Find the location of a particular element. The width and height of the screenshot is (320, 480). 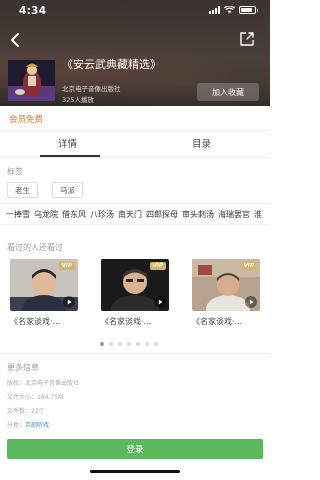

battery-icon is located at coordinates (248, 10).